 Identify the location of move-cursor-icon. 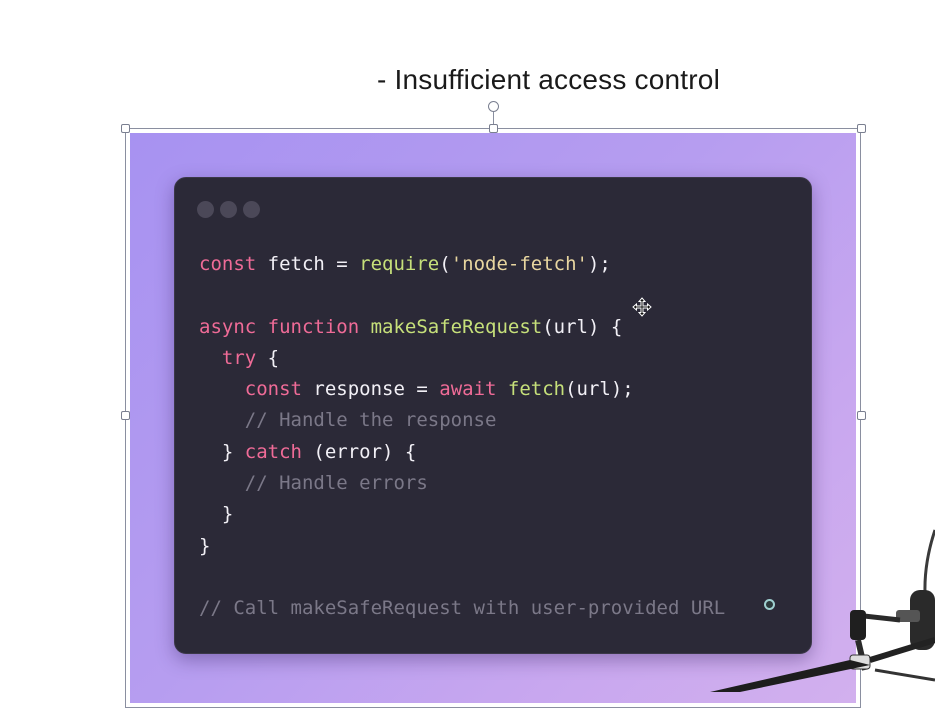
(642, 307).